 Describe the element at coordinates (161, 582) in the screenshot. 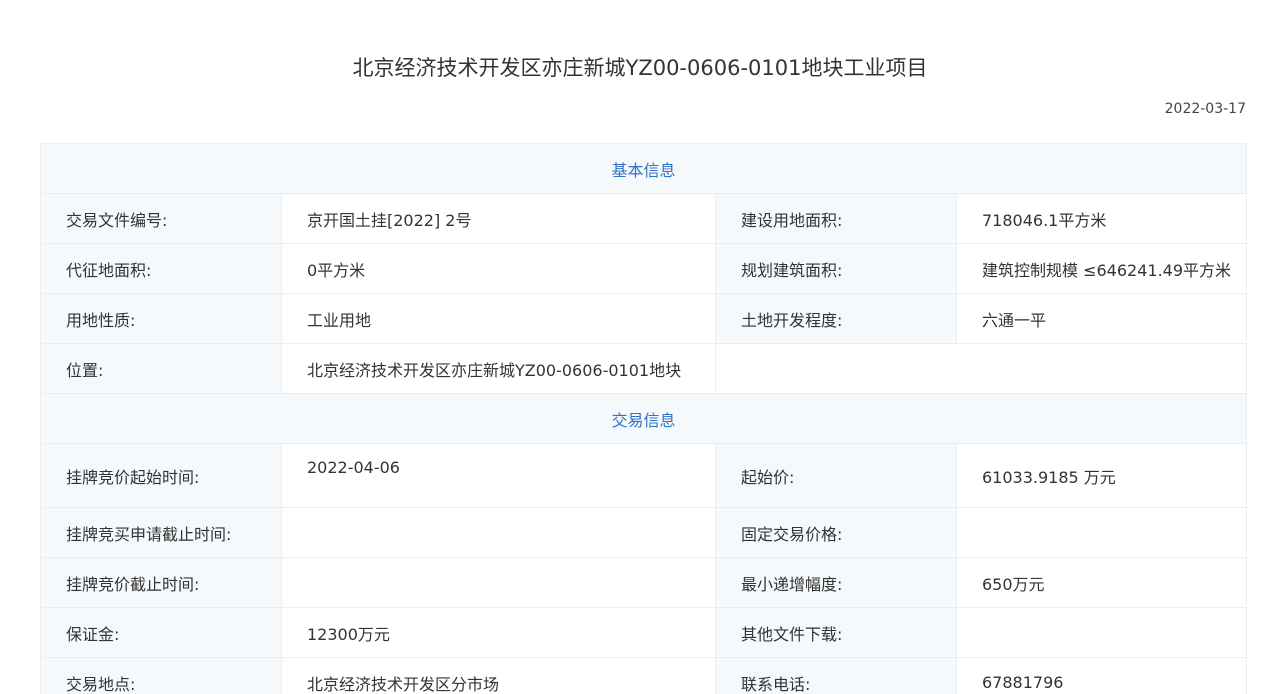

I see `label-bid-end-time: 挂牌竞价截止时间:` at that location.